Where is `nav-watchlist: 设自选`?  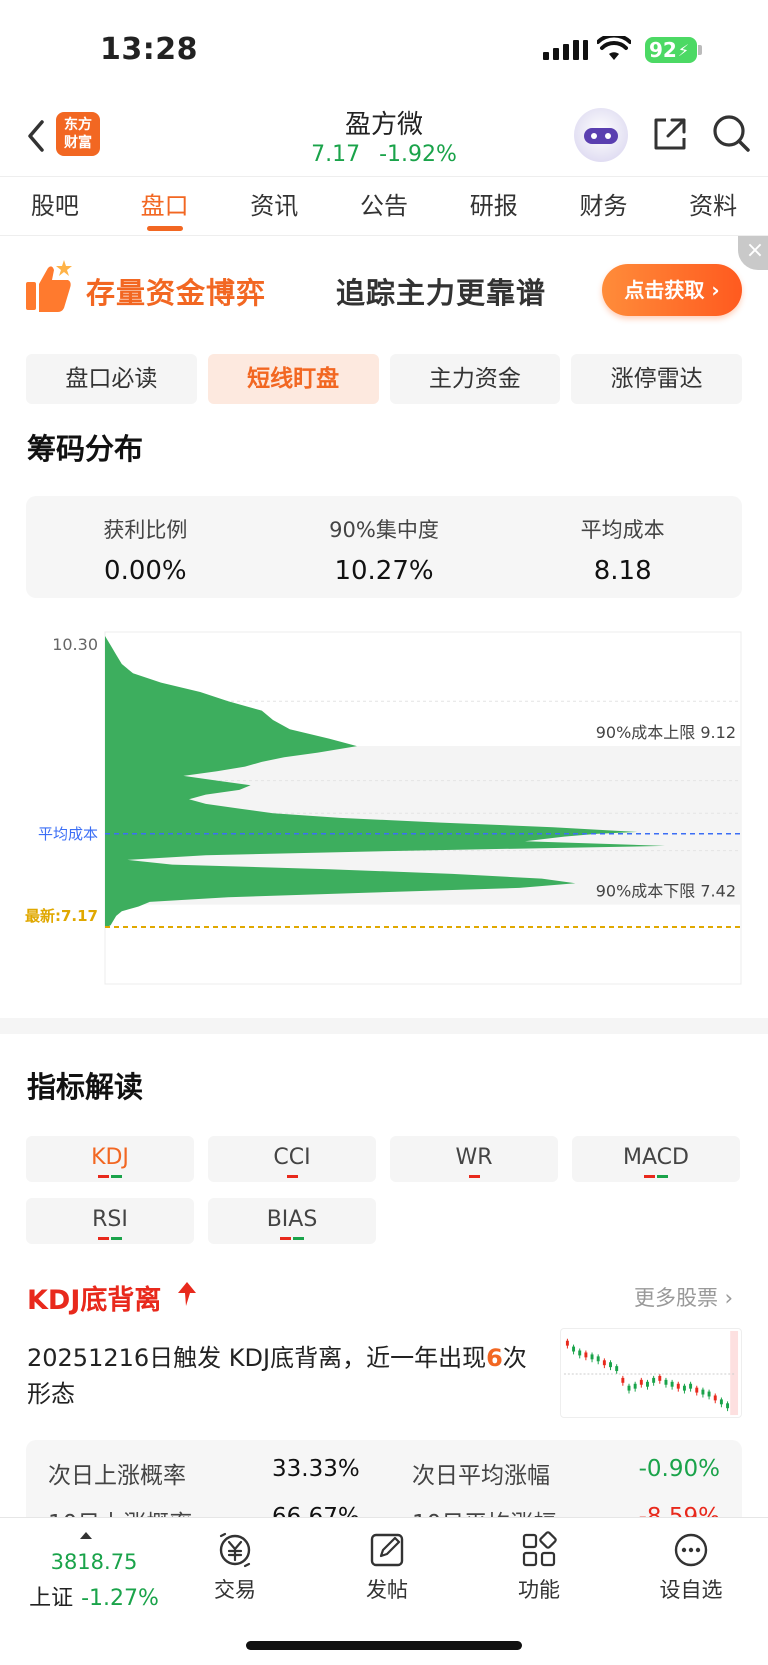
nav-watchlist: 设自选 is located at coordinates (691, 1567).